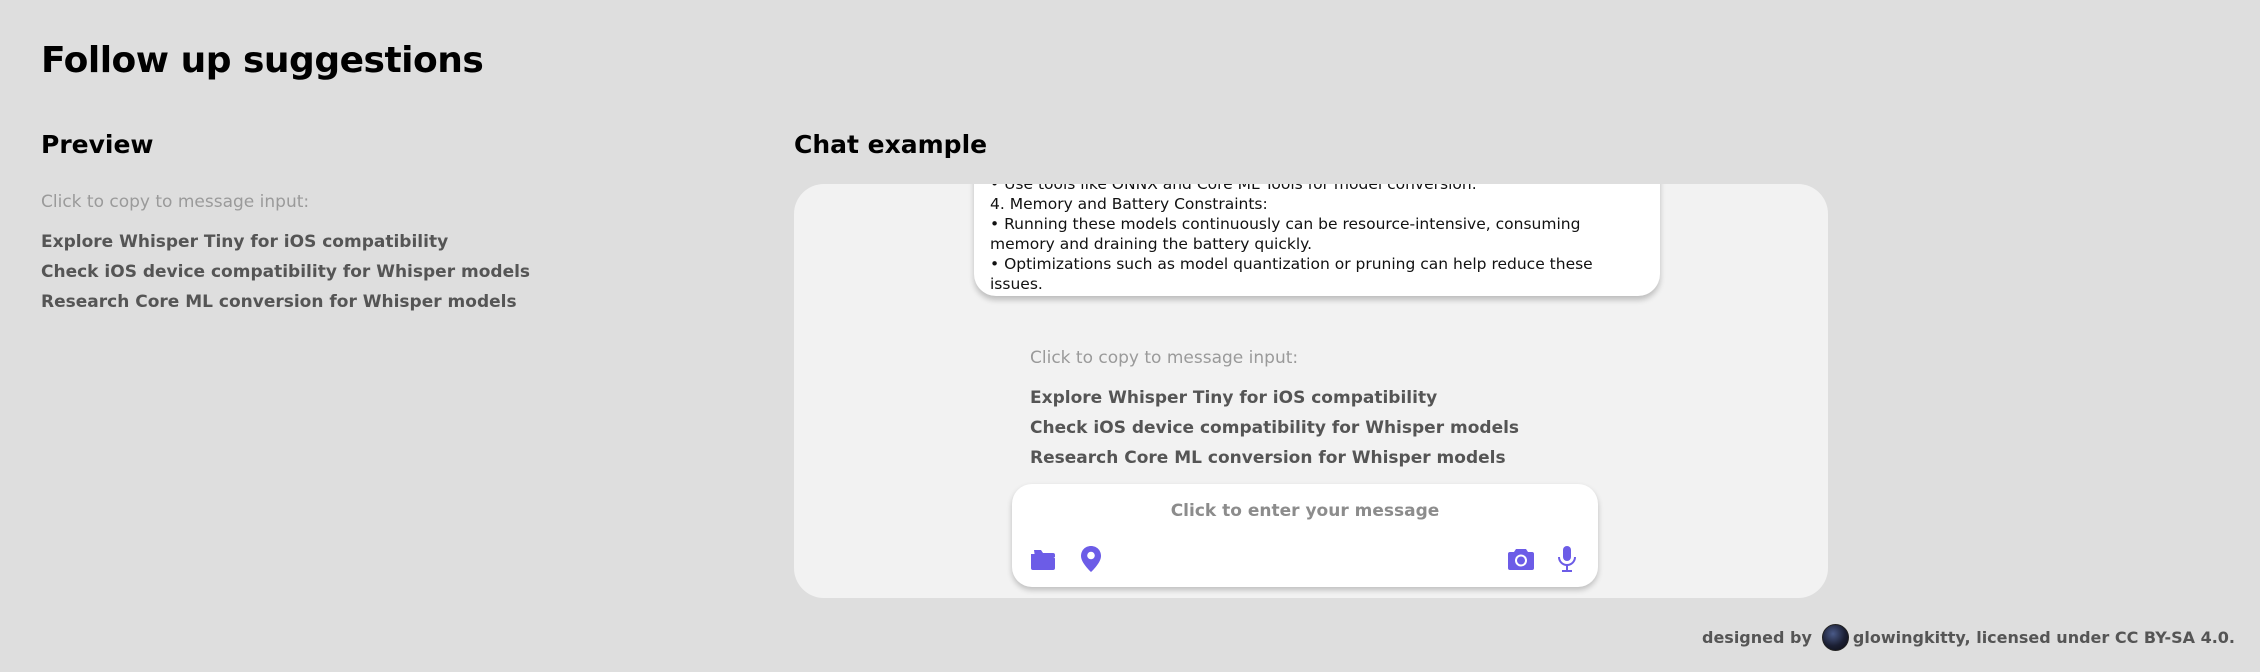  I want to click on location-button, so click(1091, 559).